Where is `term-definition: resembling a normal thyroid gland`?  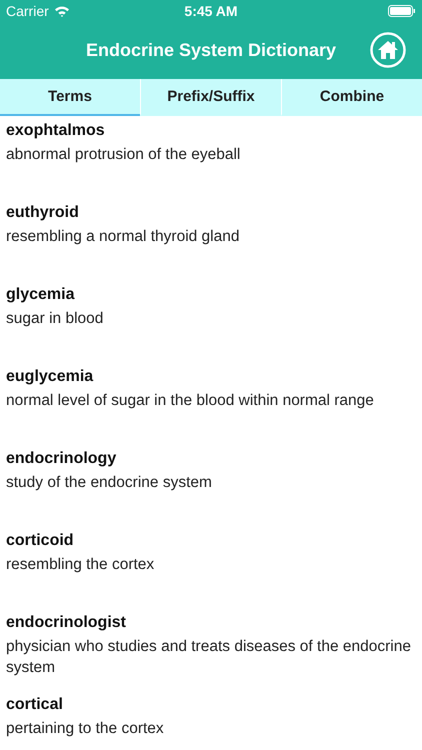 term-definition: resembling a normal thyroid gland is located at coordinates (123, 237).